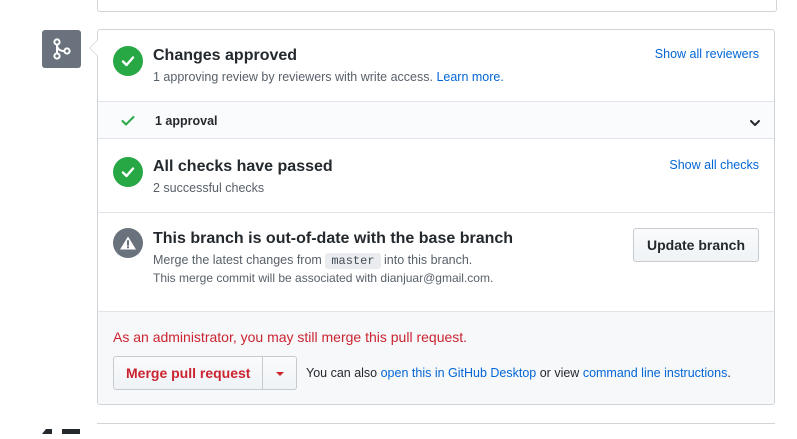 The height and width of the screenshot is (439, 797). What do you see at coordinates (428, 260) in the screenshot?
I see `outdated-line1-suffix: into this branch.` at bounding box center [428, 260].